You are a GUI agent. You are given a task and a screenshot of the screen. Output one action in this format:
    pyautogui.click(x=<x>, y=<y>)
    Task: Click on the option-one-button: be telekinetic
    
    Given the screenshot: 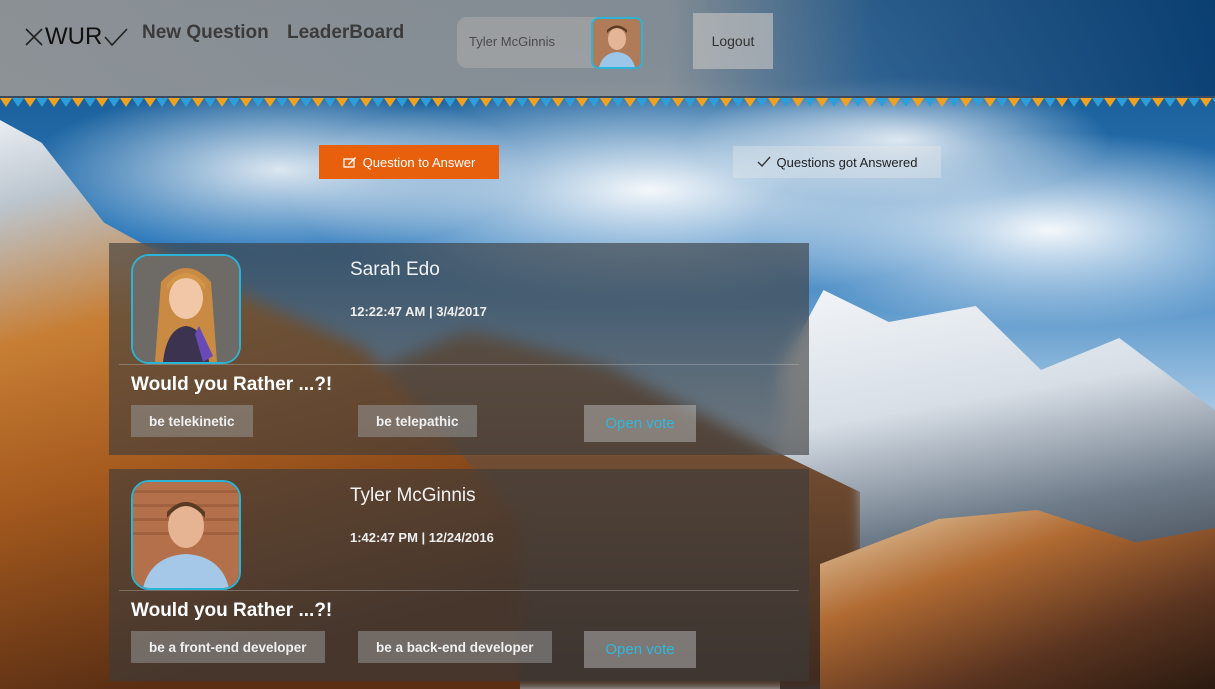 What is the action you would take?
    pyautogui.click(x=192, y=421)
    